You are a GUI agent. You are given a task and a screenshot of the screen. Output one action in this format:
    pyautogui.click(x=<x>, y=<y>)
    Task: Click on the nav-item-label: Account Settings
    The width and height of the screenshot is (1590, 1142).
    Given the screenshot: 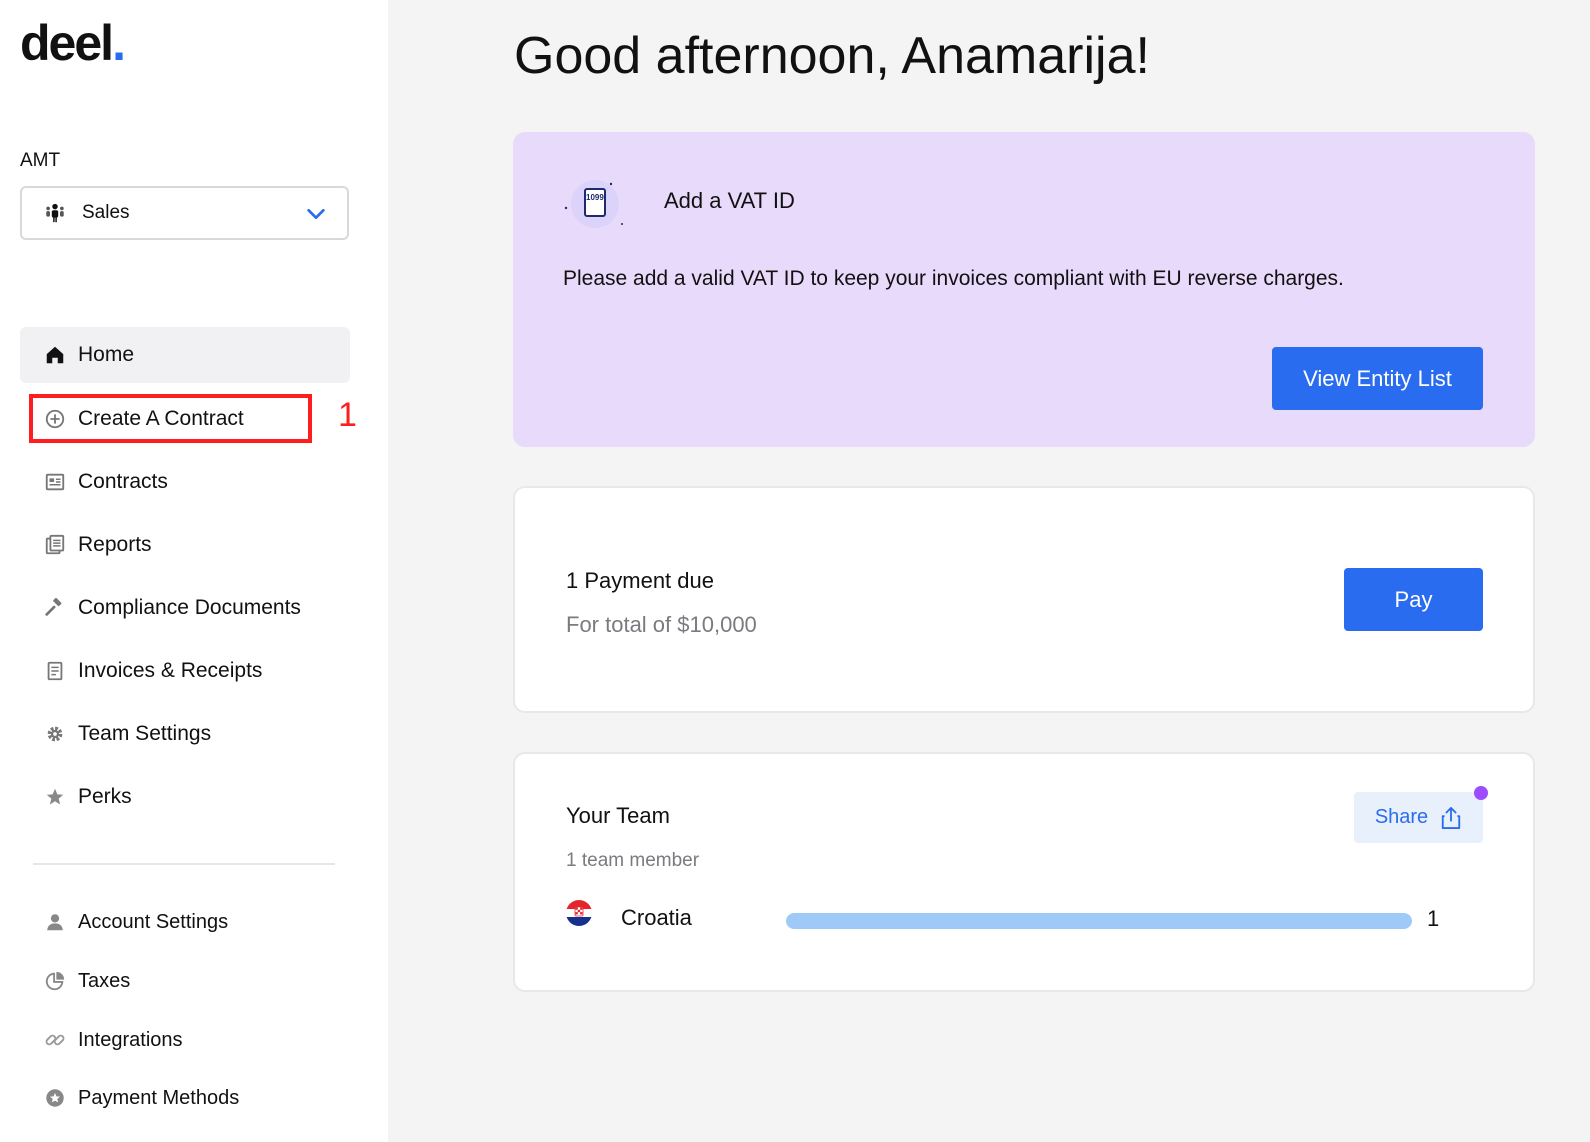 What is the action you would take?
    pyautogui.click(x=153, y=921)
    